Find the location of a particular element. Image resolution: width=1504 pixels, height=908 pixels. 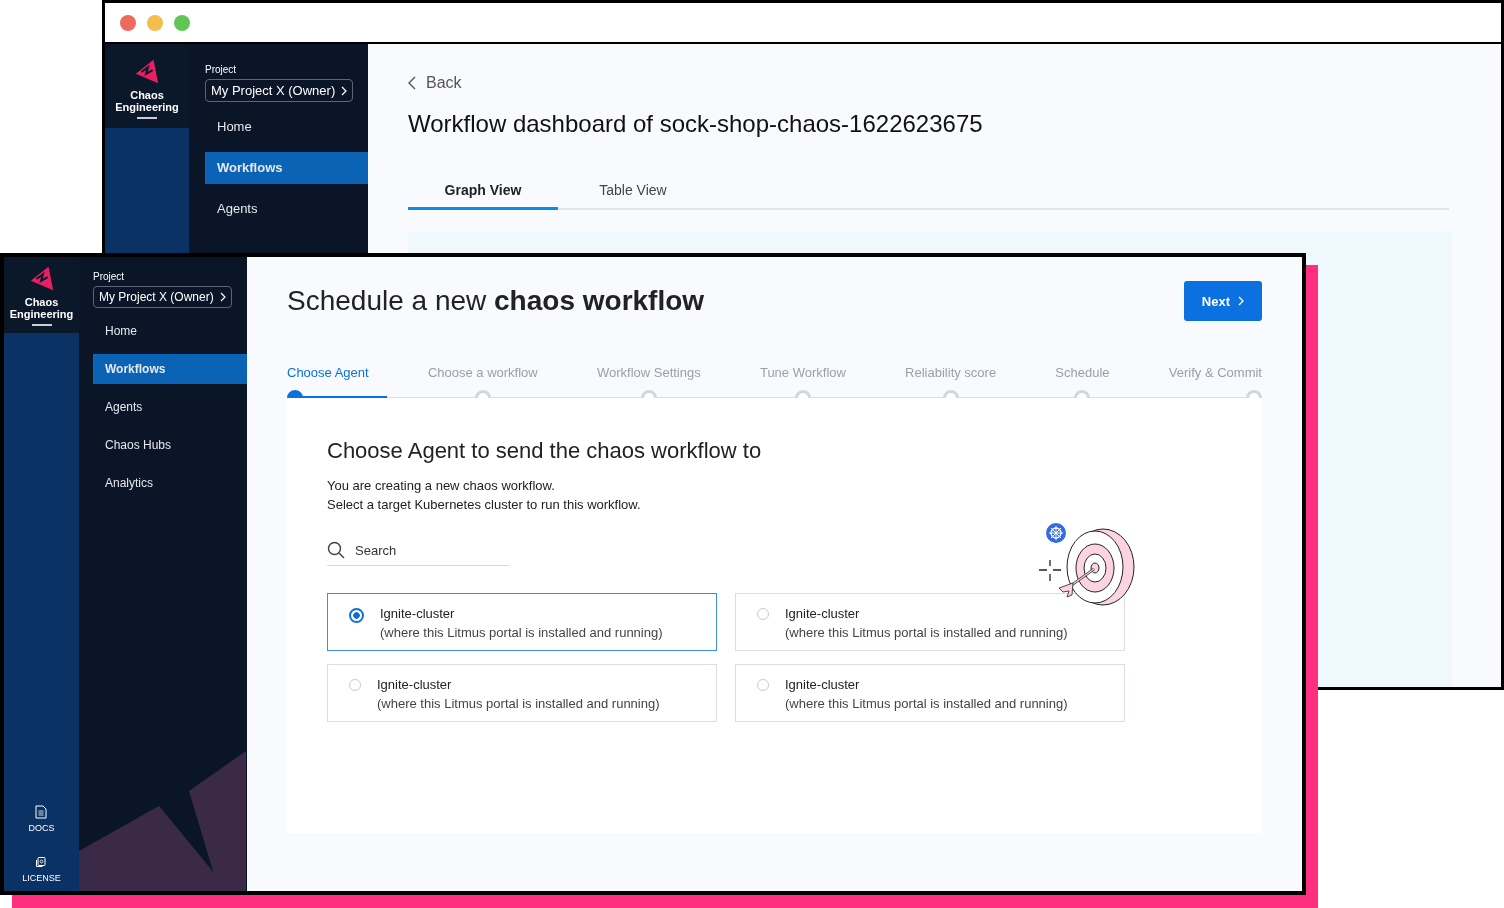

maximize-button is located at coordinates (182, 22).